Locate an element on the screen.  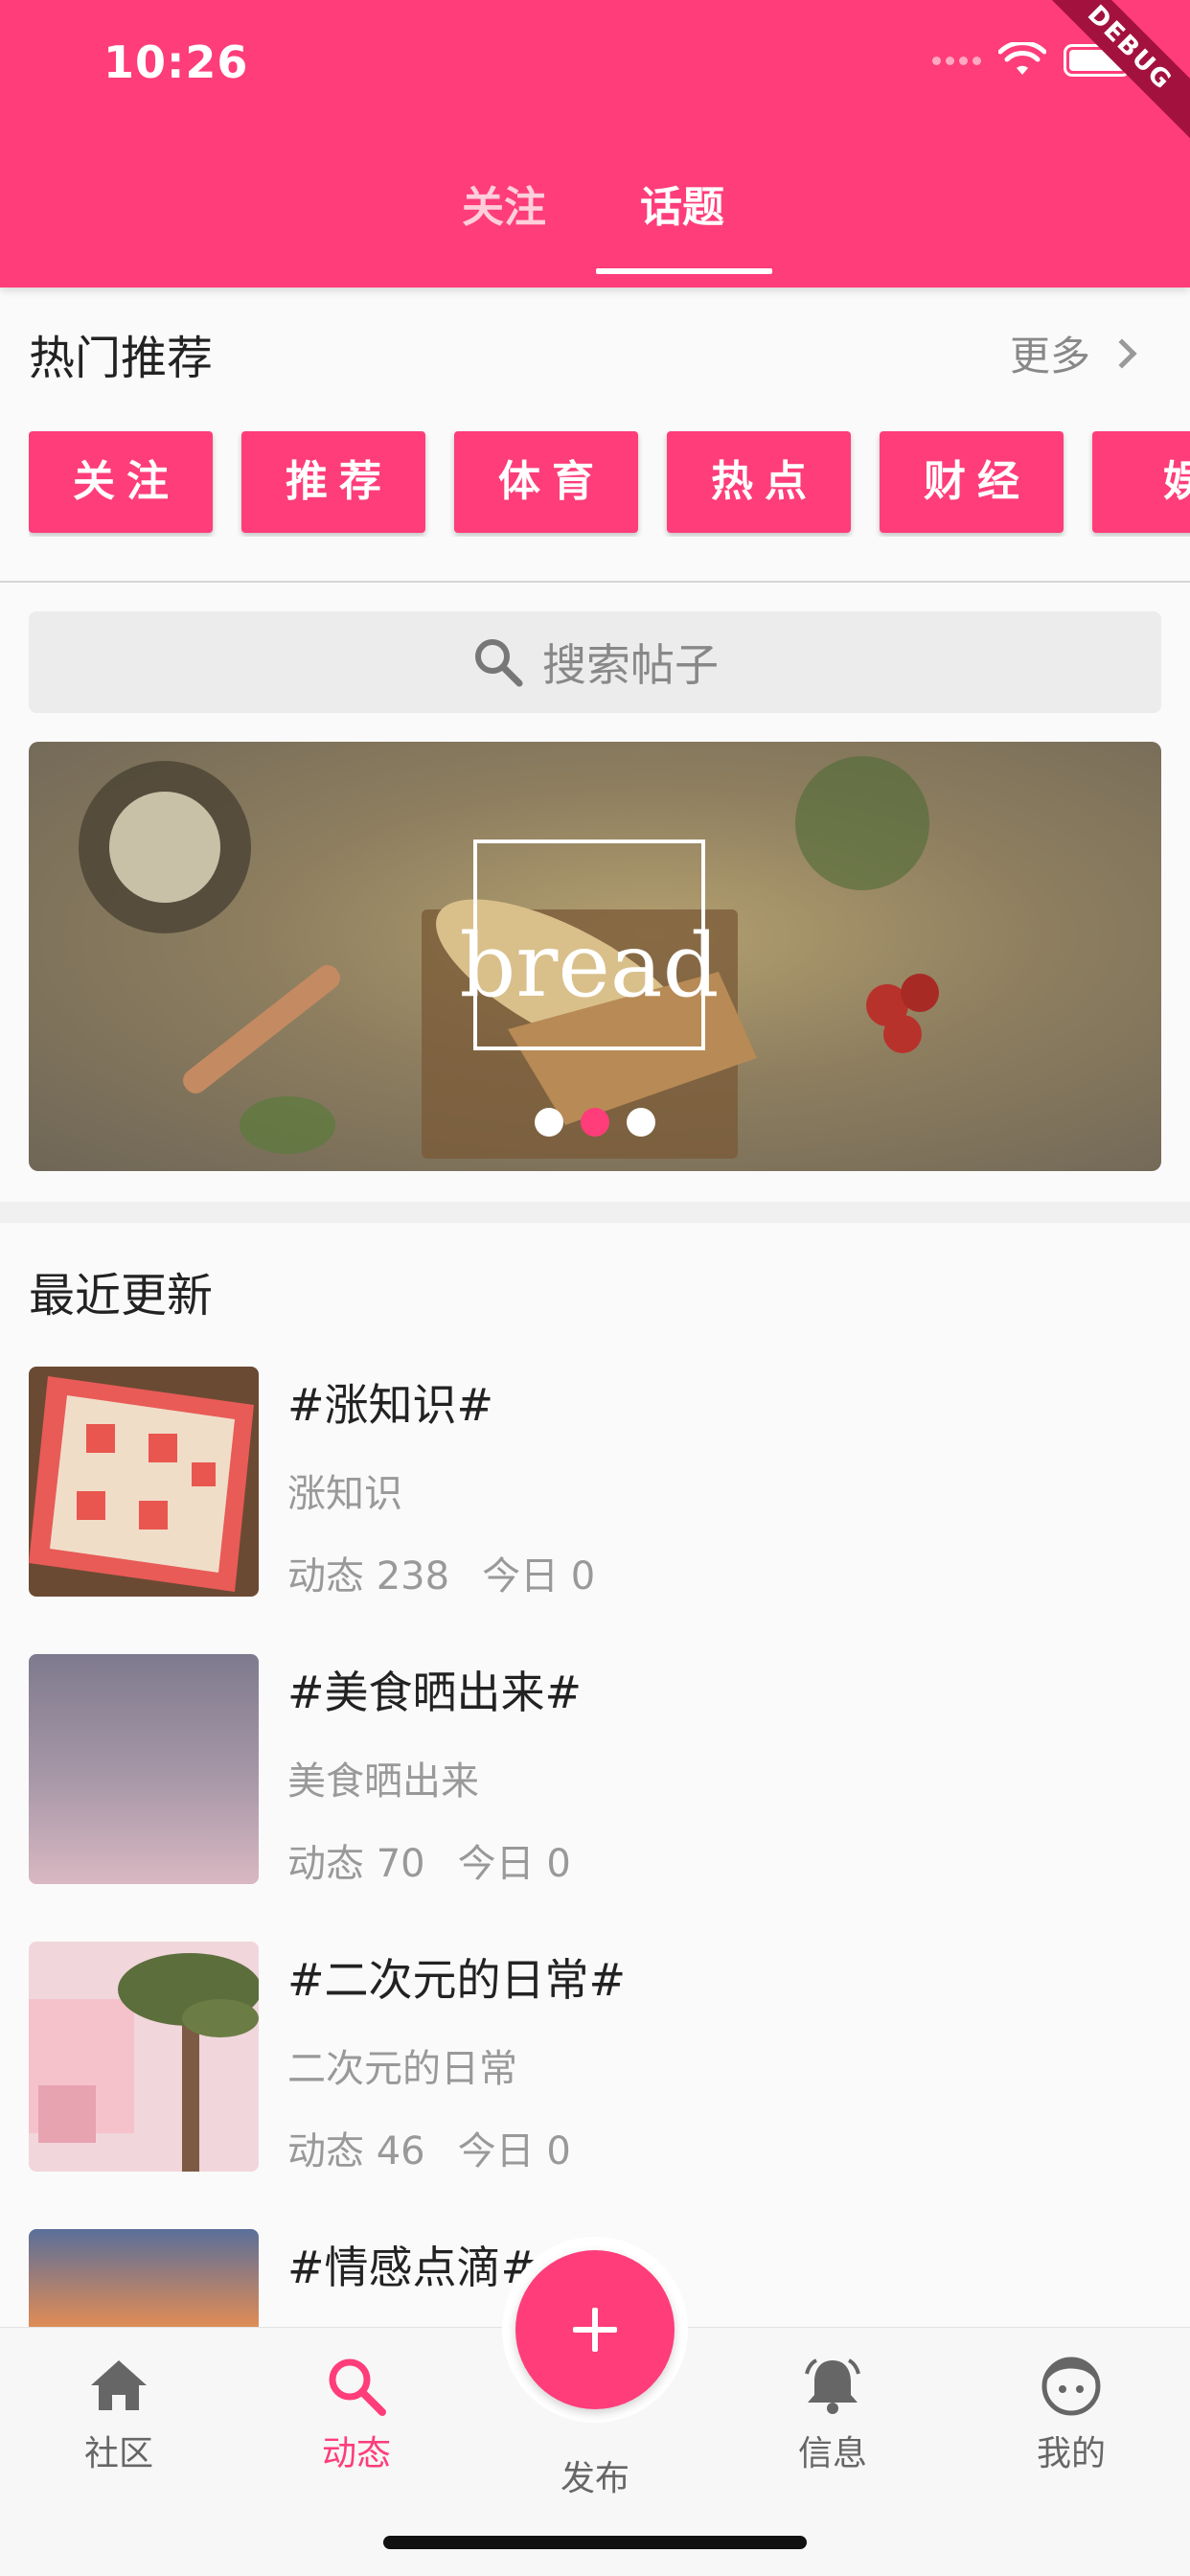
nav-label: 信息 is located at coordinates (832, 2453).